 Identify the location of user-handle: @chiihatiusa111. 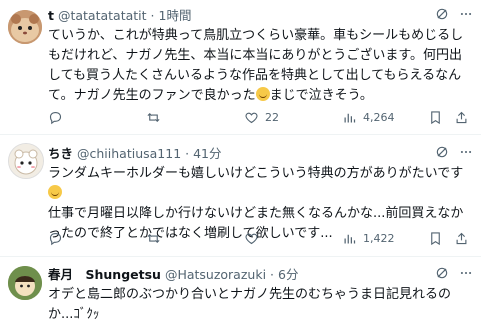
(129, 153).